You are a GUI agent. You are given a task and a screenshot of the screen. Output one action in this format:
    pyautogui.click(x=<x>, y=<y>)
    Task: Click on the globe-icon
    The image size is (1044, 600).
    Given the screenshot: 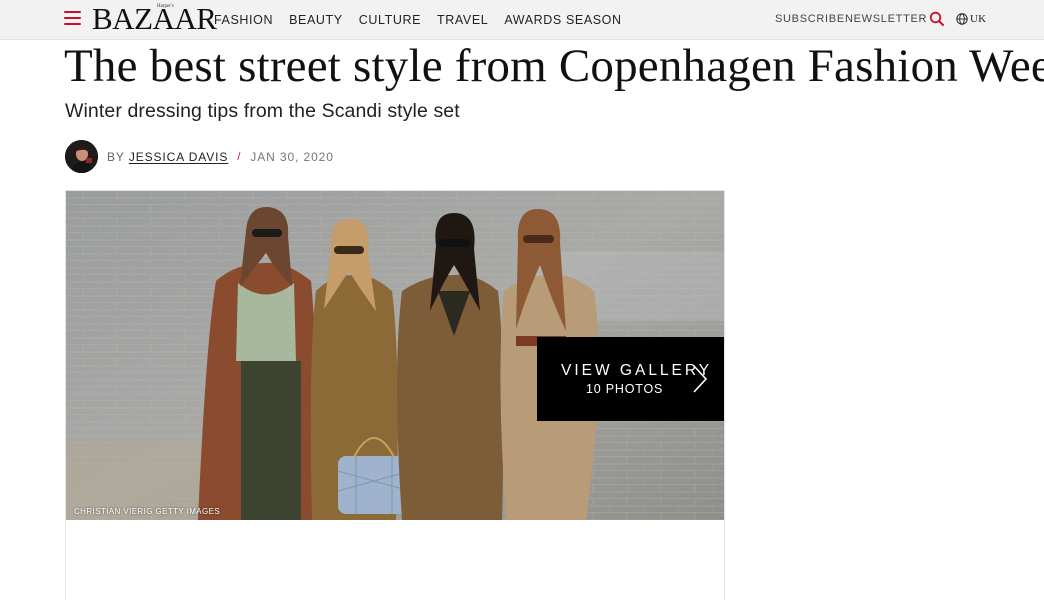 What is the action you would take?
    pyautogui.click(x=962, y=19)
    